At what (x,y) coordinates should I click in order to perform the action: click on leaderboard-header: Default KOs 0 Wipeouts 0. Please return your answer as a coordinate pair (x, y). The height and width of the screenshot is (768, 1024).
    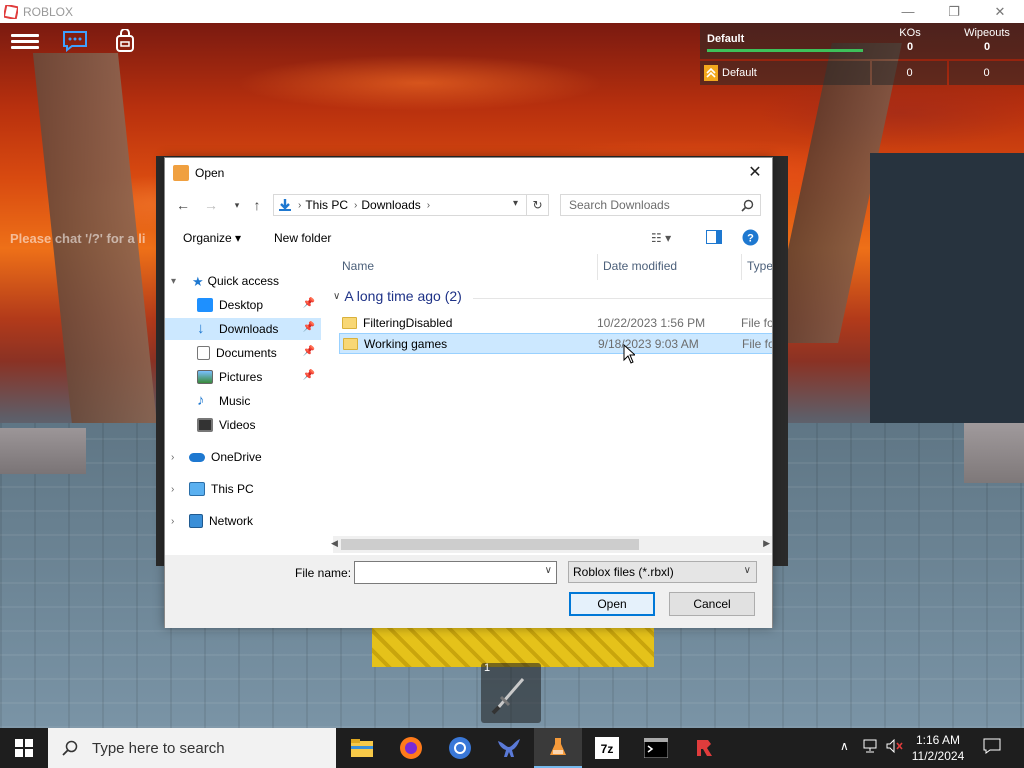
    Looking at the image, I should click on (862, 41).